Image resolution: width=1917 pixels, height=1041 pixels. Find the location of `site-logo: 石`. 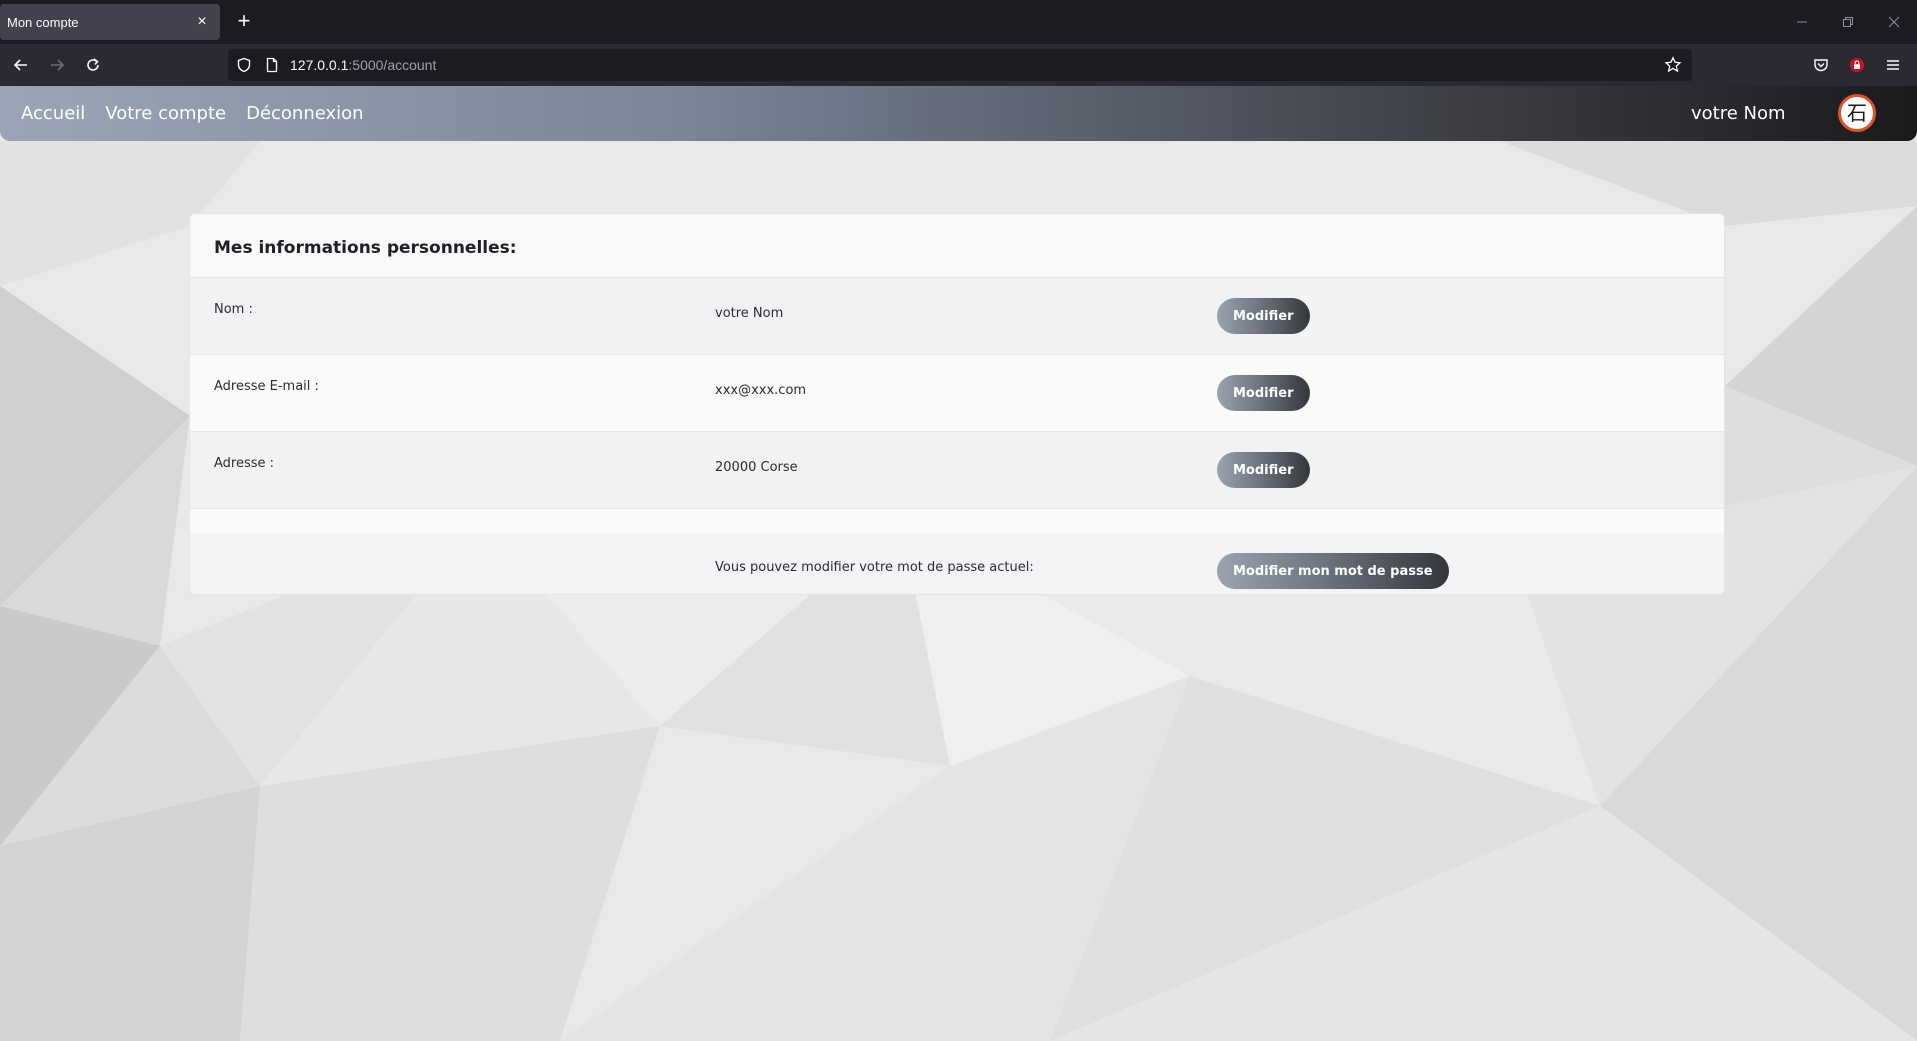

site-logo: 石 is located at coordinates (1857, 113).